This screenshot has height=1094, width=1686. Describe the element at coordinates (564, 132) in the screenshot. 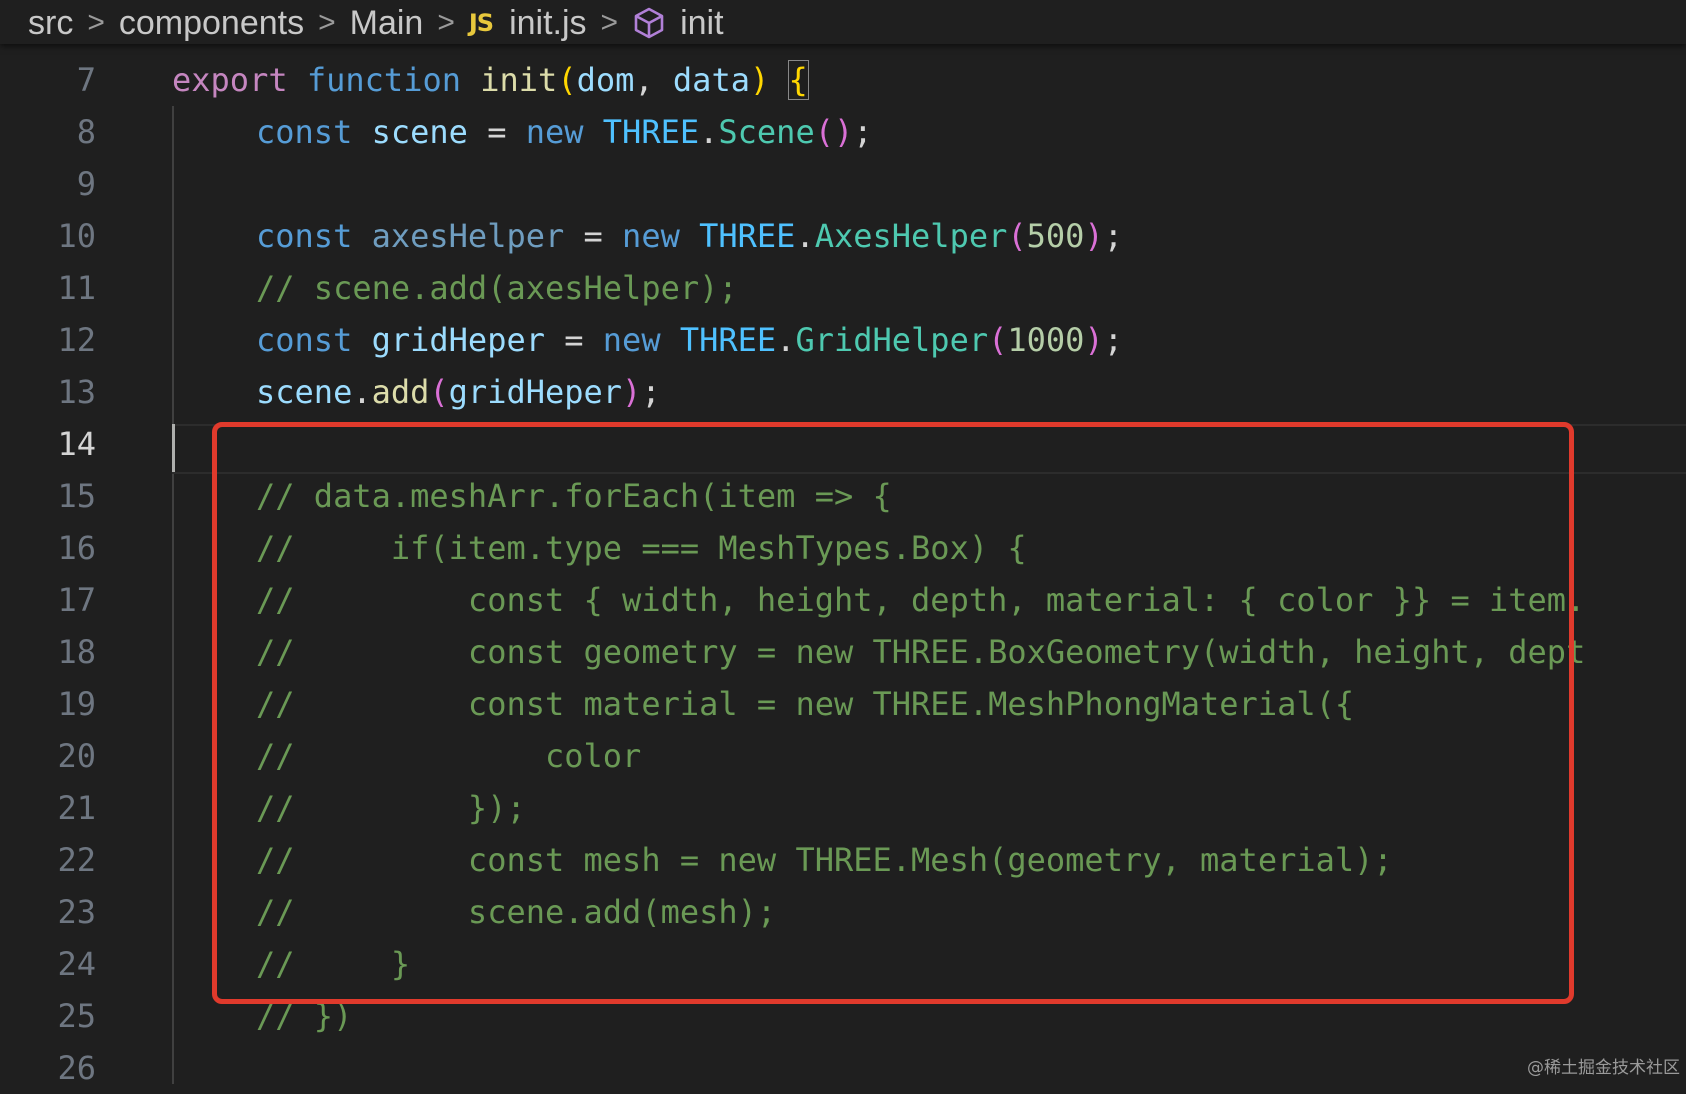

I see `line-content: const scene = new THREE.Scene();` at that location.